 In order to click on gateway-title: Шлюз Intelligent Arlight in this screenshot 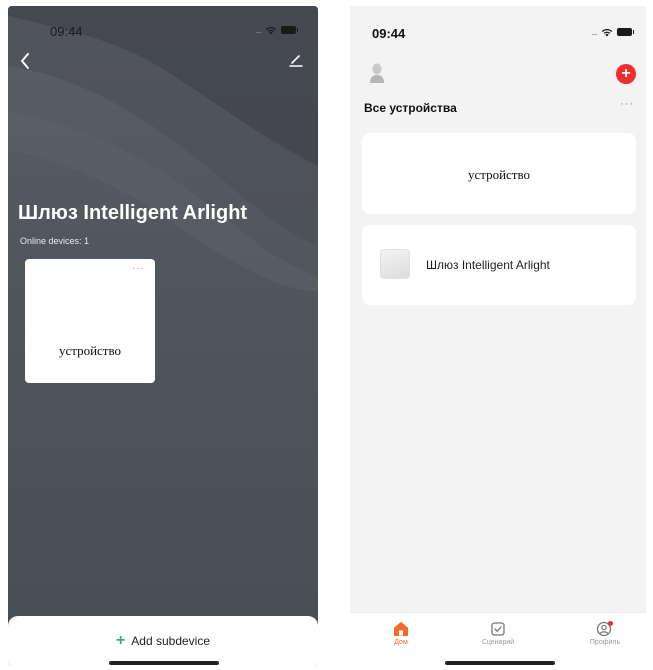, I will do `click(133, 213)`.